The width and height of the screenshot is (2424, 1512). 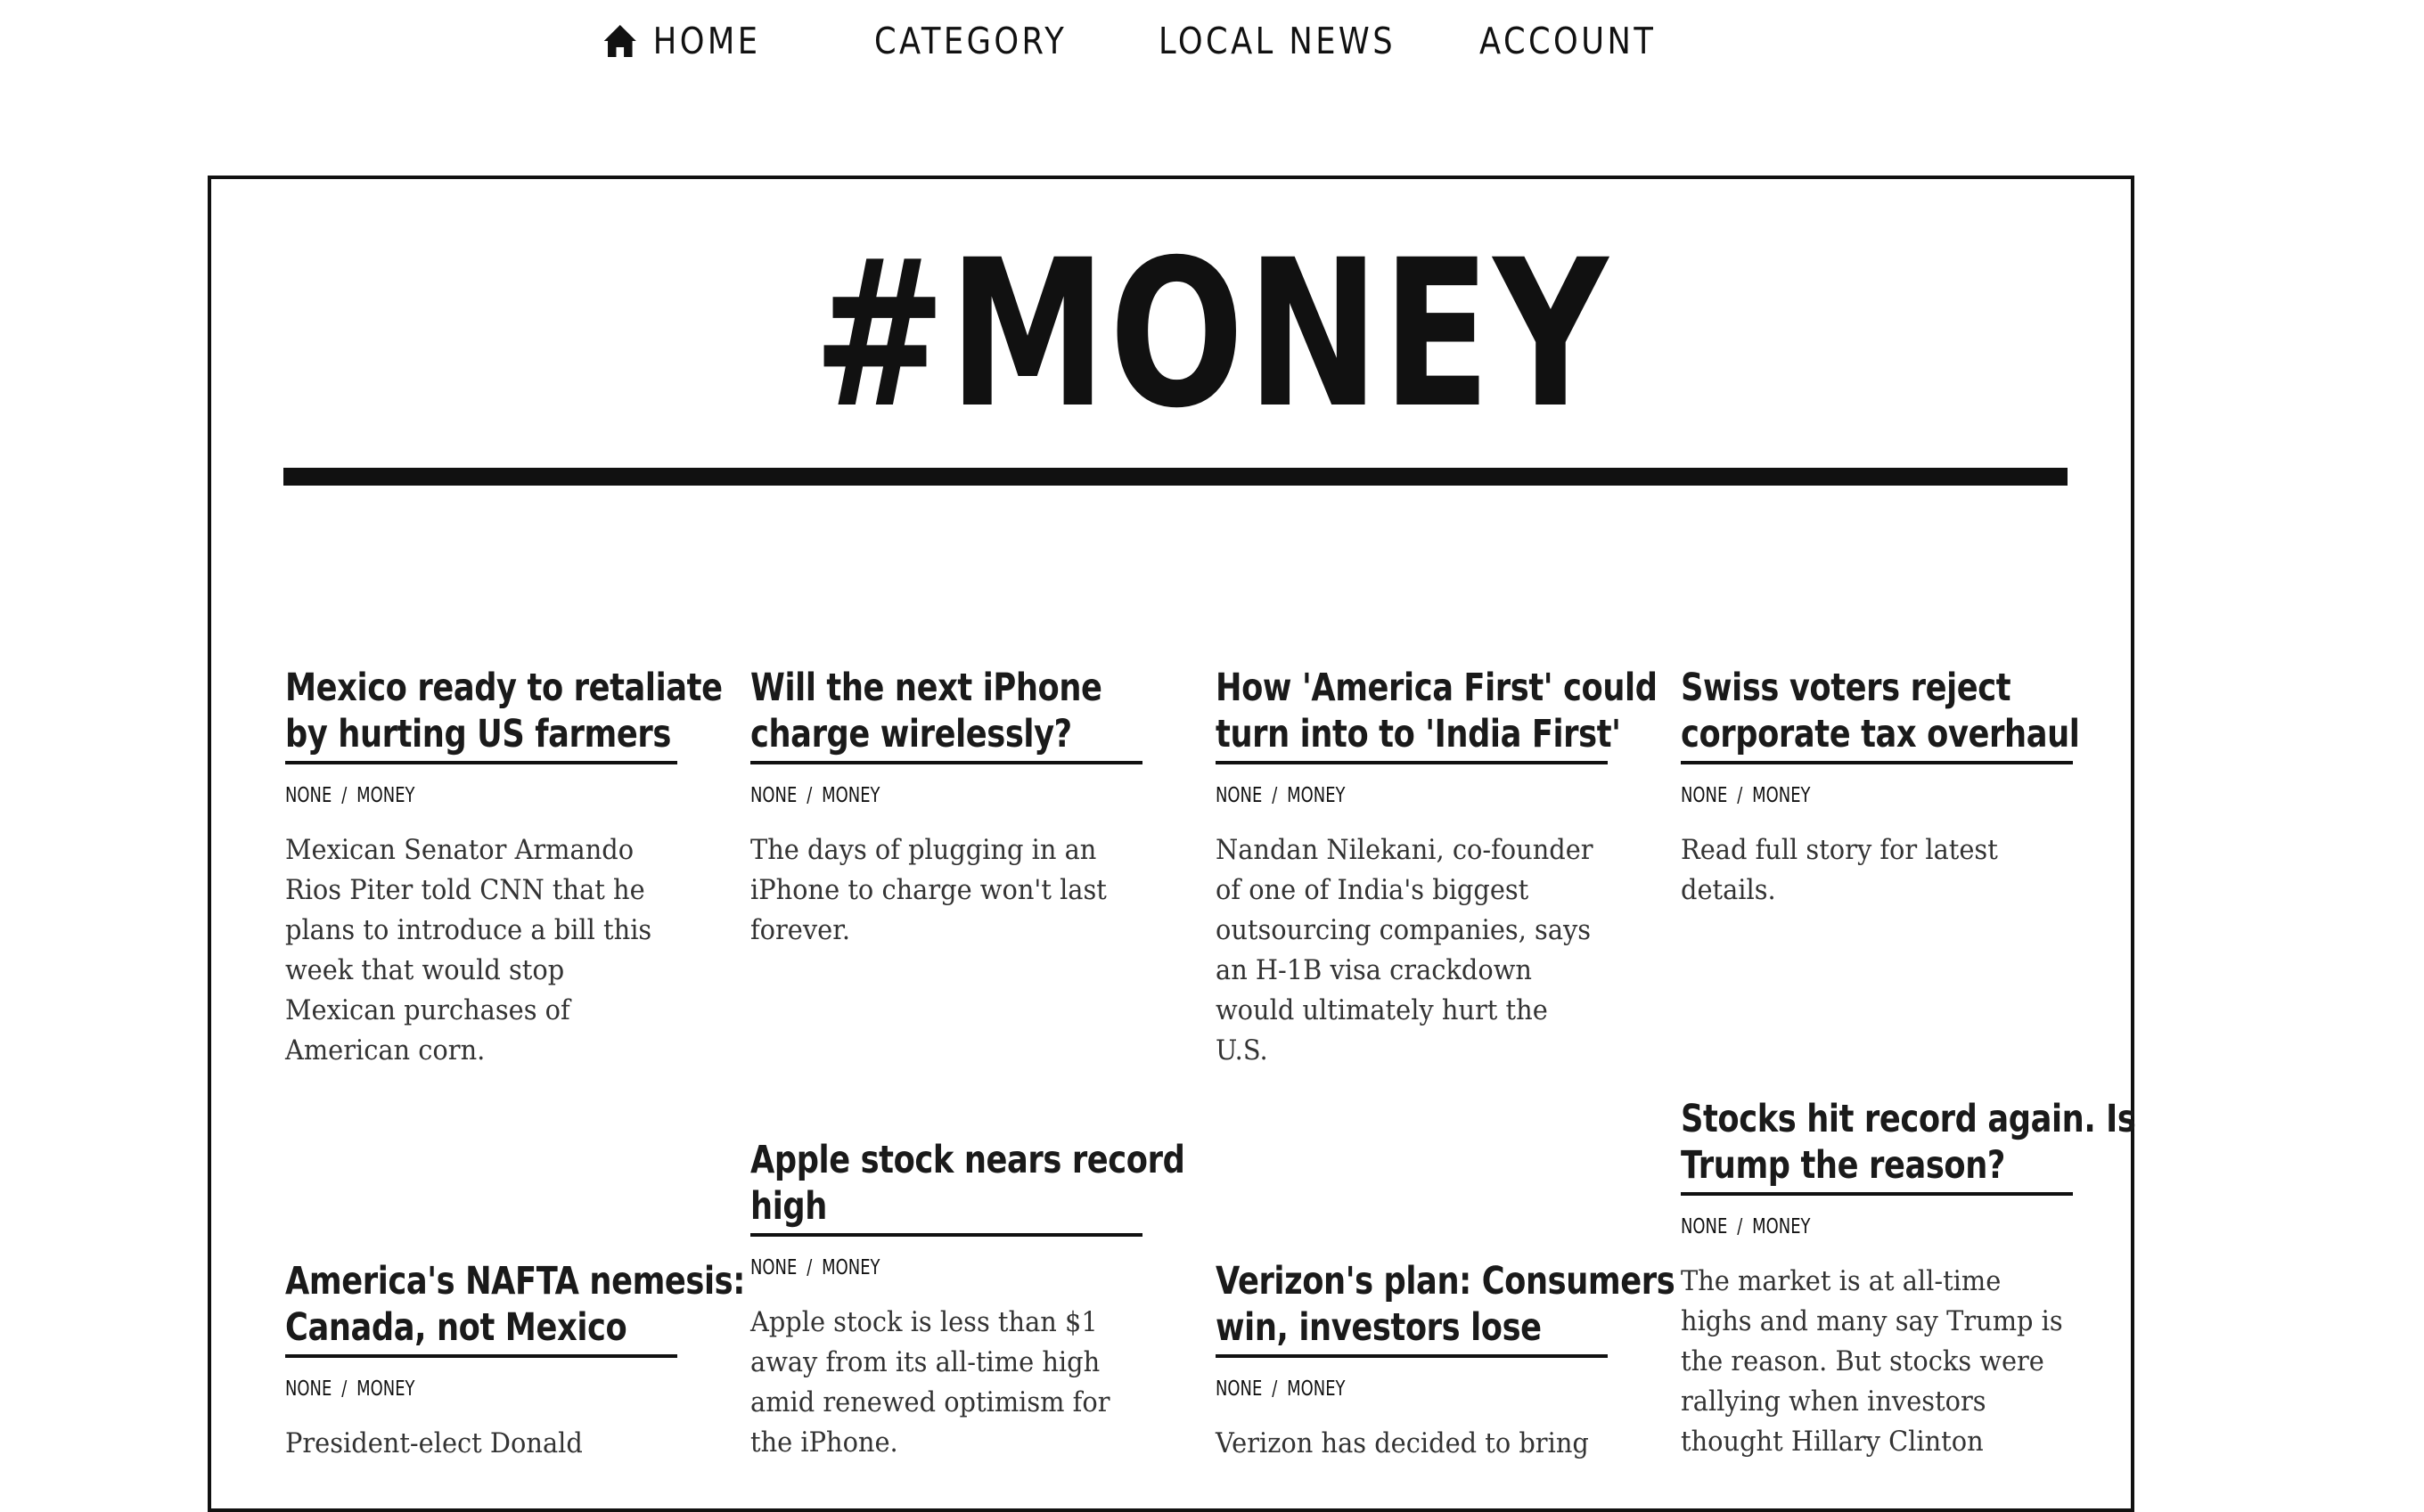 I want to click on nav-category: CATEGORY, so click(x=971, y=40).